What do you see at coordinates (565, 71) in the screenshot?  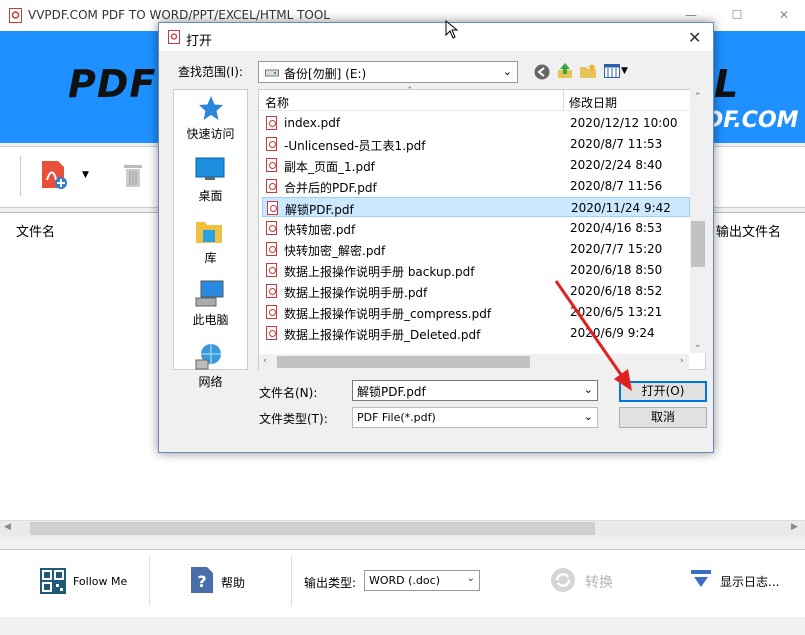 I see `up-folder-icon` at bounding box center [565, 71].